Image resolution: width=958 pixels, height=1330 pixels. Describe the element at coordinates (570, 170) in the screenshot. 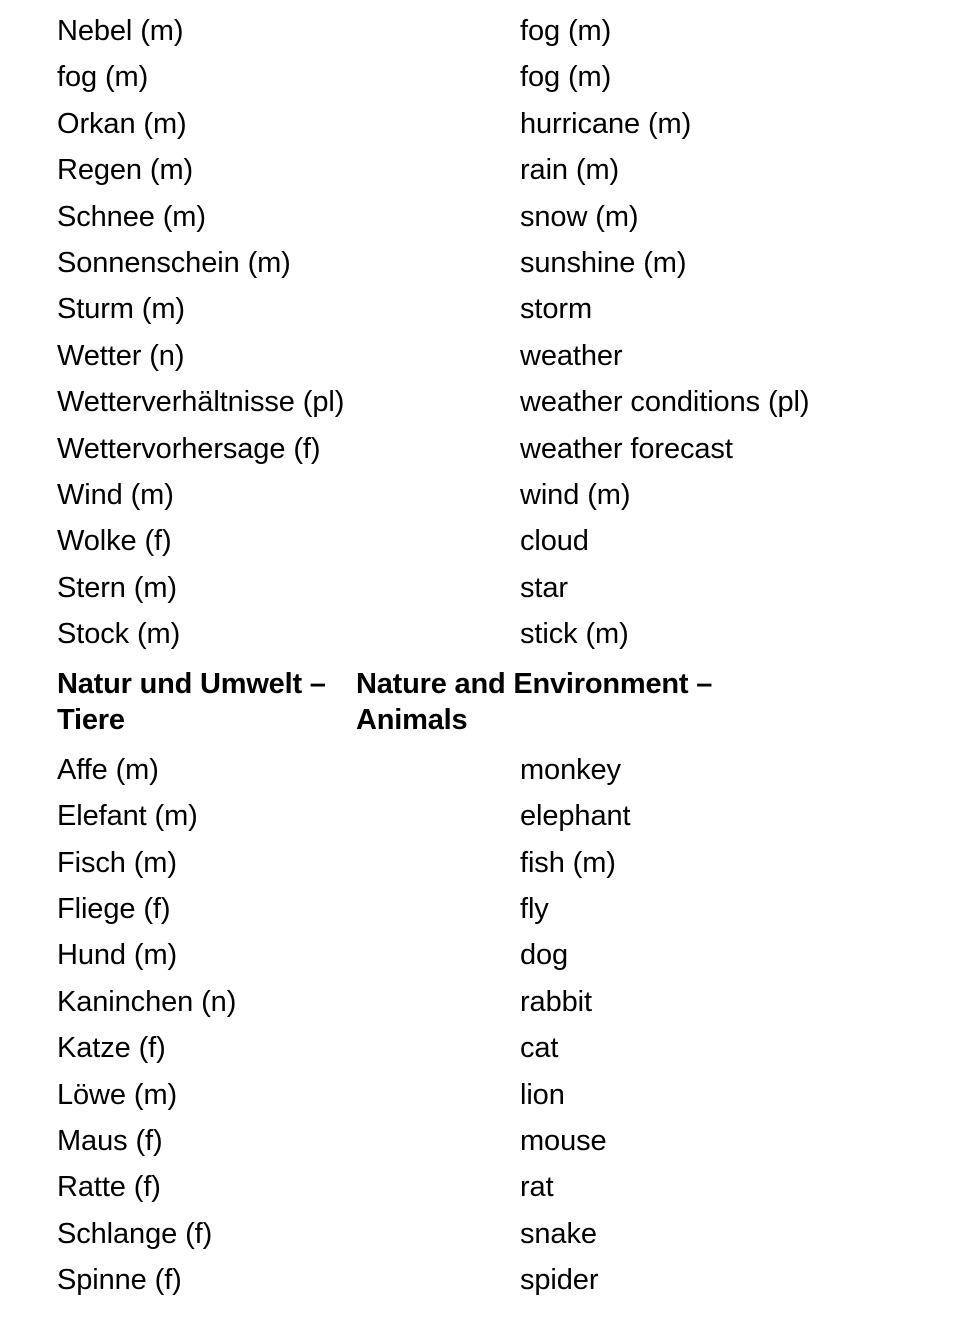

I see `glossary-term-target: rain (m)` at that location.